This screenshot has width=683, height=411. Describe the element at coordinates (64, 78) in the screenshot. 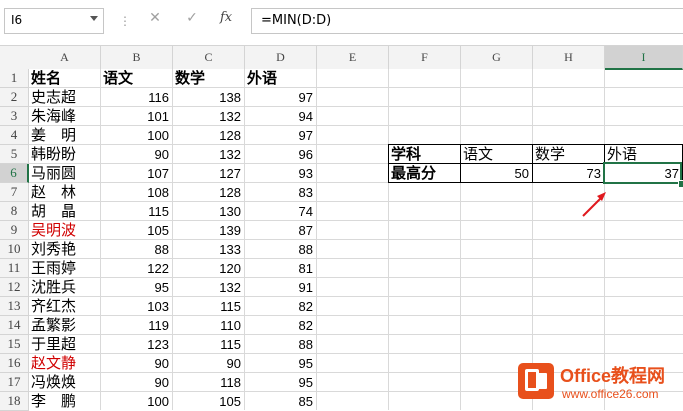

I see `header-cell-name: 姓名` at that location.